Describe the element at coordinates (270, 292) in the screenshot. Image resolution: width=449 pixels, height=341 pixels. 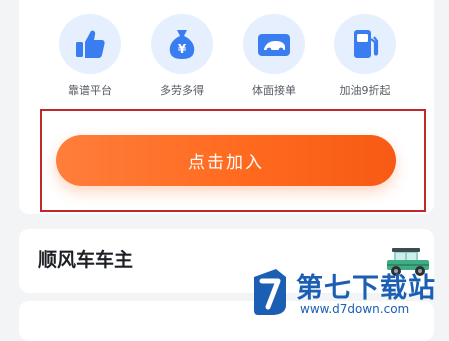
I see `watermark-logo-icon` at that location.